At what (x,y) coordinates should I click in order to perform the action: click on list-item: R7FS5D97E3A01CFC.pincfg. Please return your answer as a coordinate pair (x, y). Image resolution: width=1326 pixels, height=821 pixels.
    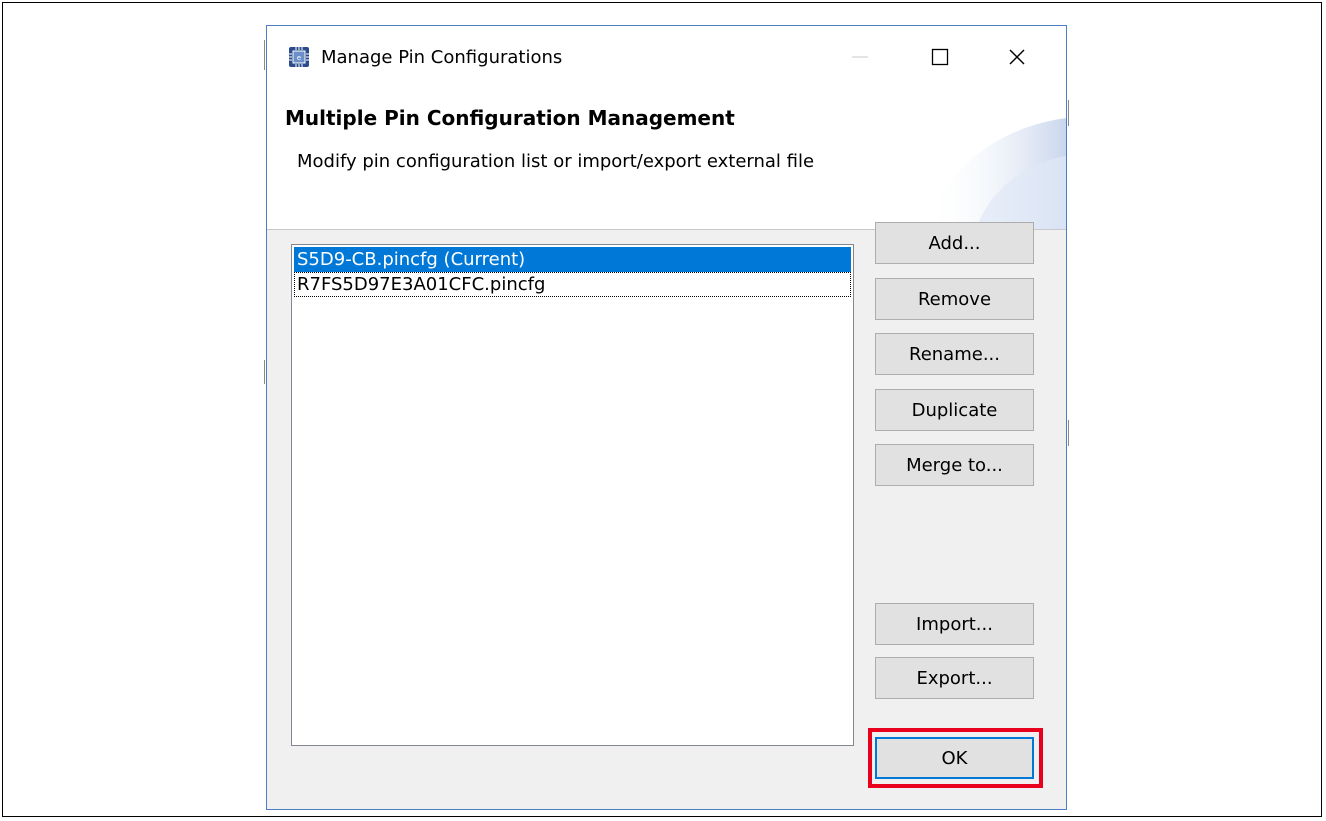
    Looking at the image, I should click on (572, 284).